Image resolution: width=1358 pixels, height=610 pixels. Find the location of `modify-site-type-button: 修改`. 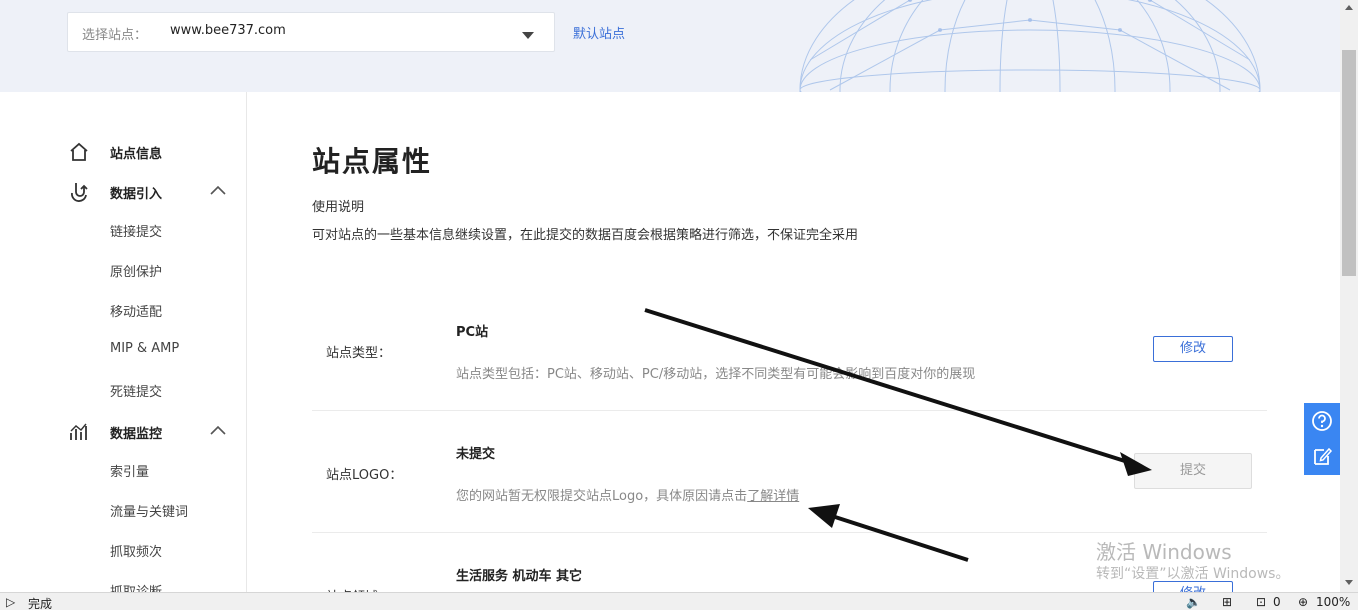

modify-site-type-button: 修改 is located at coordinates (1193, 349).